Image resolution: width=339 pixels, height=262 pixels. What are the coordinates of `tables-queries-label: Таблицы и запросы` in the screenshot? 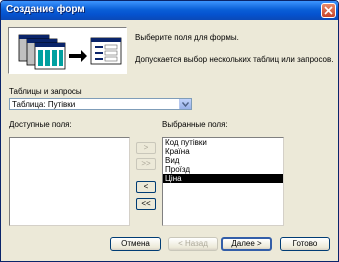 It's located at (45, 91).